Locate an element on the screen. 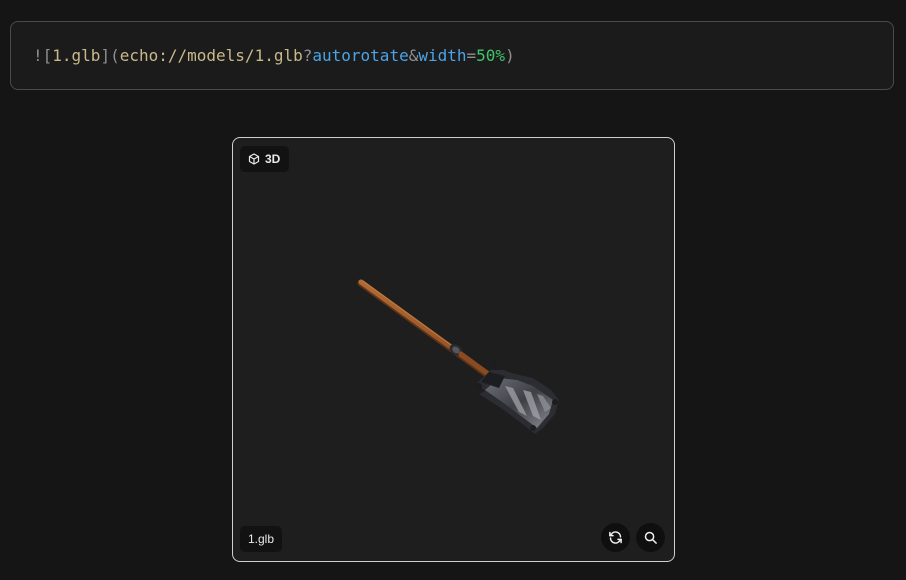 The image size is (906, 580). filename-label: 1.glb is located at coordinates (261, 539).